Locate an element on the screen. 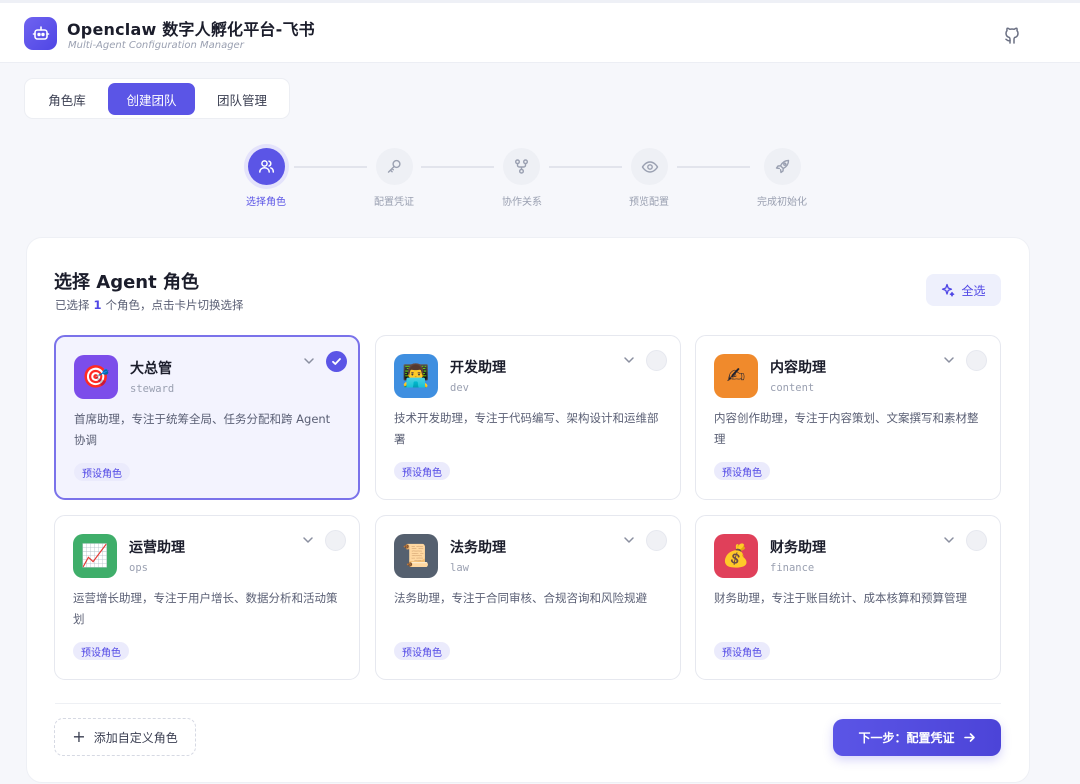  next-step-label: 下一步：配置凭证 is located at coordinates (906, 738).